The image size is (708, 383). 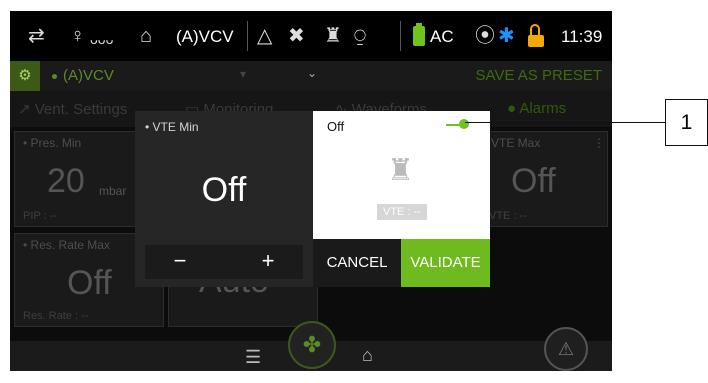 What do you see at coordinates (333, 36) in the screenshot?
I see `person-icon: ♜` at bounding box center [333, 36].